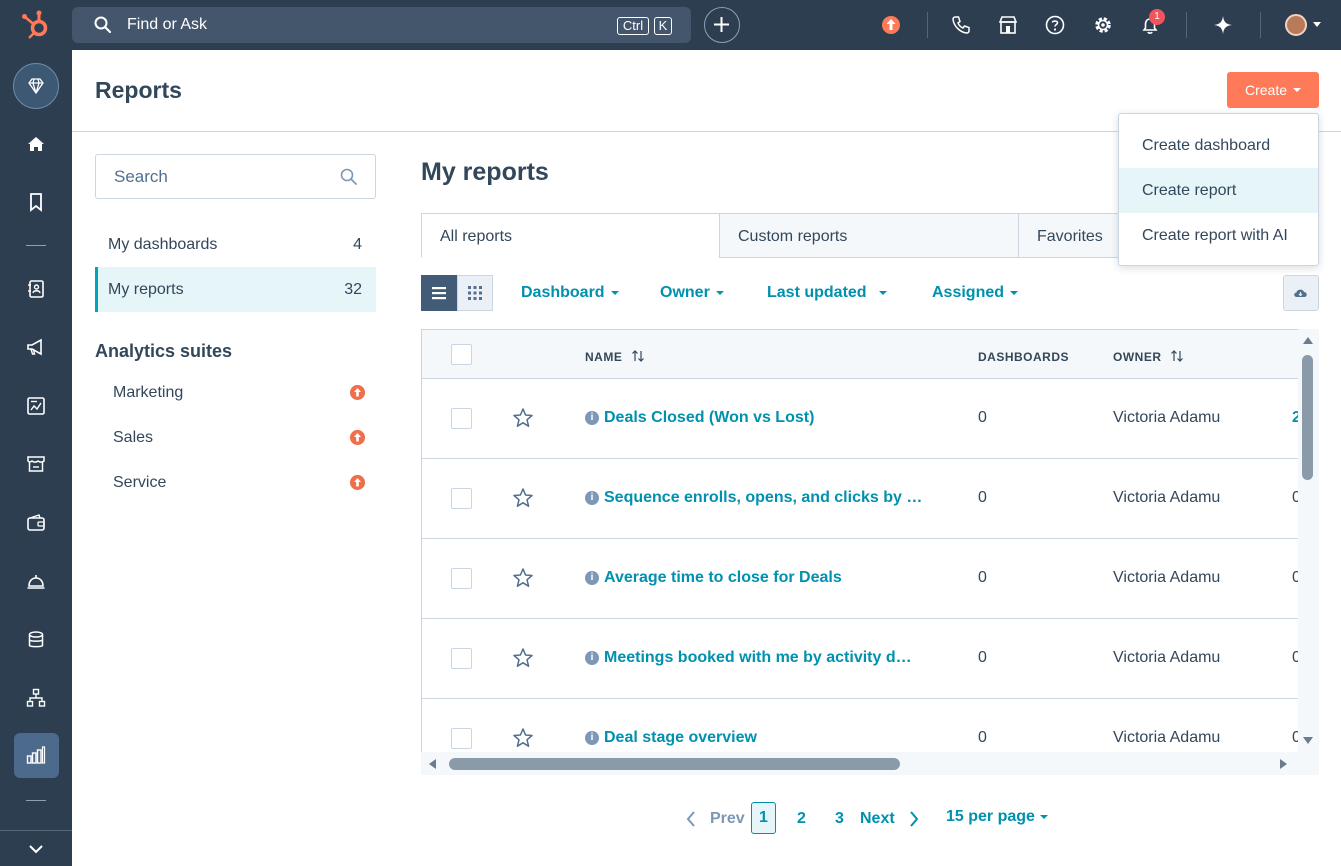  Describe the element at coordinates (1307, 417) in the screenshot. I see `vertical-scroll-thumb` at that location.